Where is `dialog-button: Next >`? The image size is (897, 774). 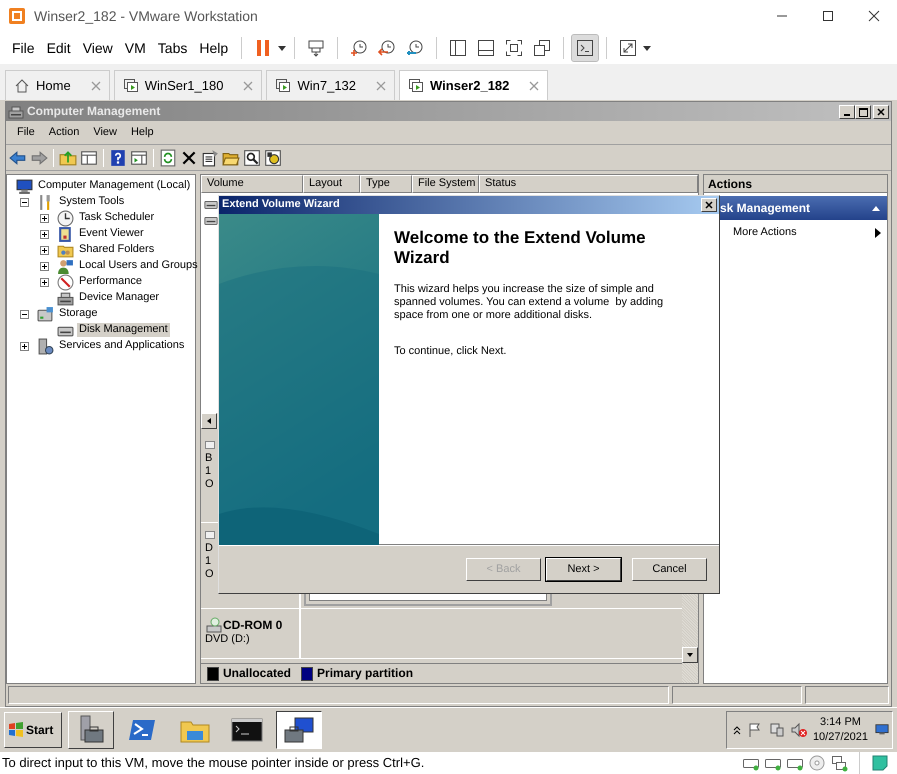 dialog-button: Next > is located at coordinates (583, 569).